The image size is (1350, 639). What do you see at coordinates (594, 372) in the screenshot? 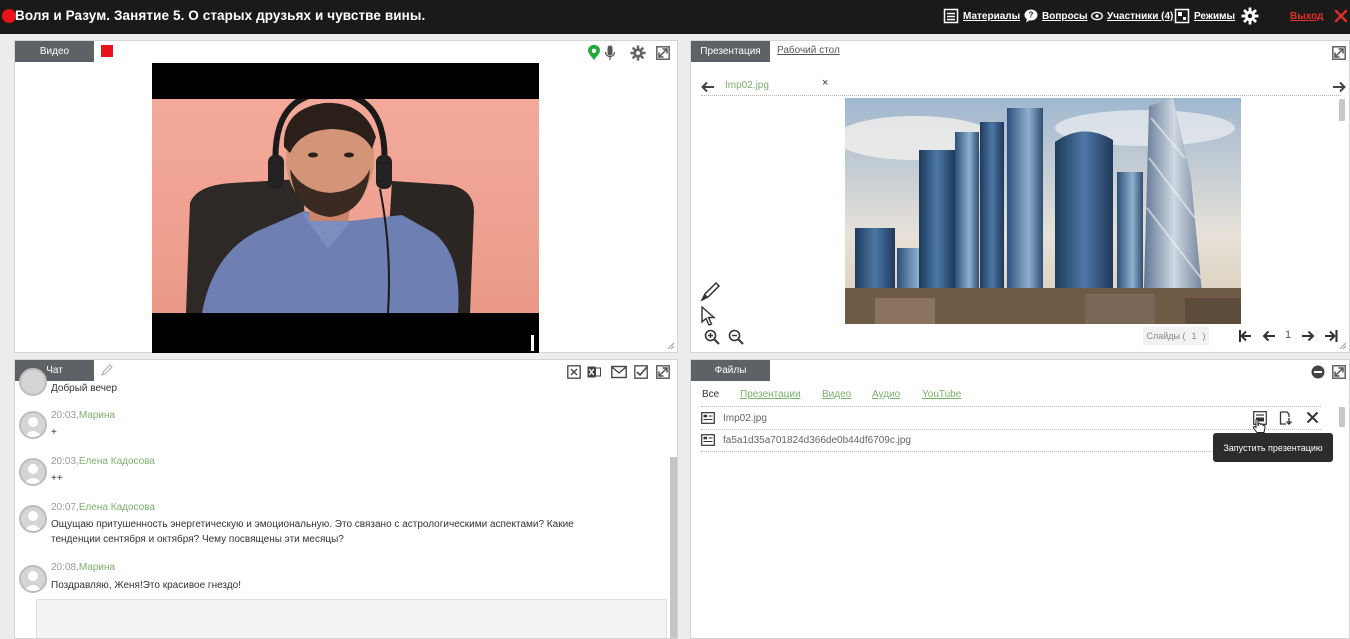
I see `excel-export-icon` at bounding box center [594, 372].